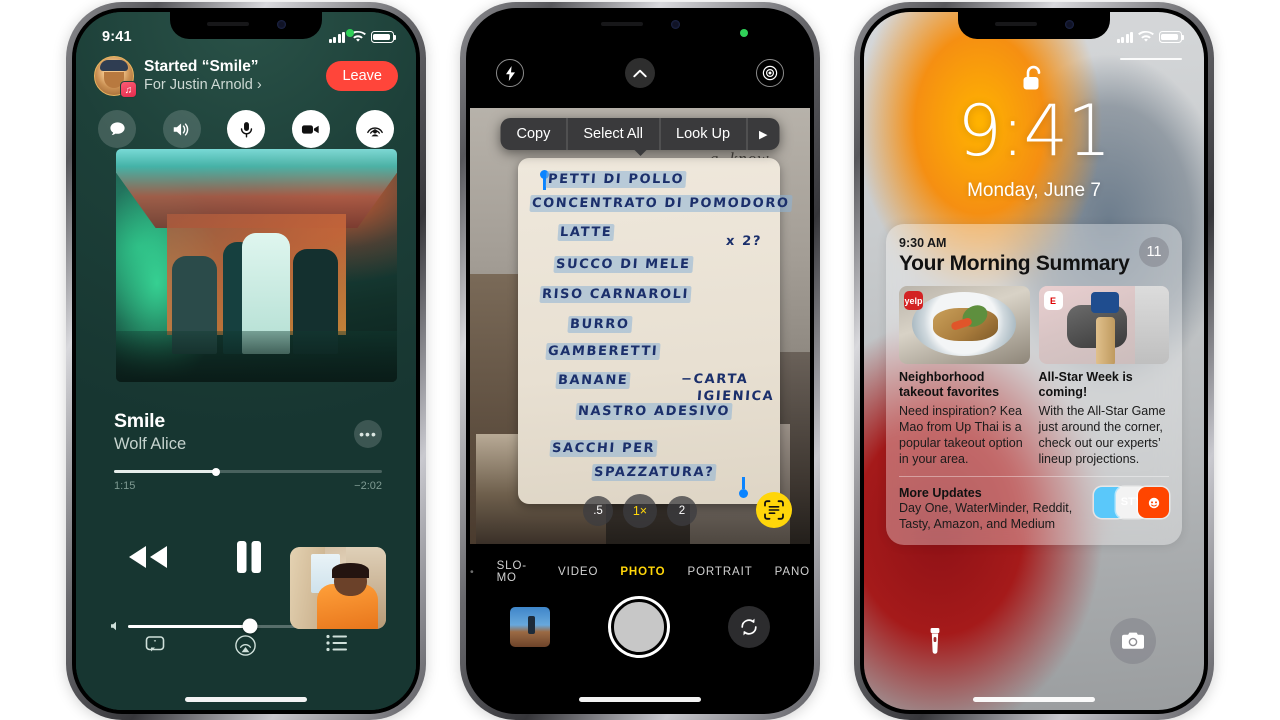 This screenshot has width=1280, height=720. Describe the element at coordinates (310, 129) in the screenshot. I see `video-camera-icon` at that location.